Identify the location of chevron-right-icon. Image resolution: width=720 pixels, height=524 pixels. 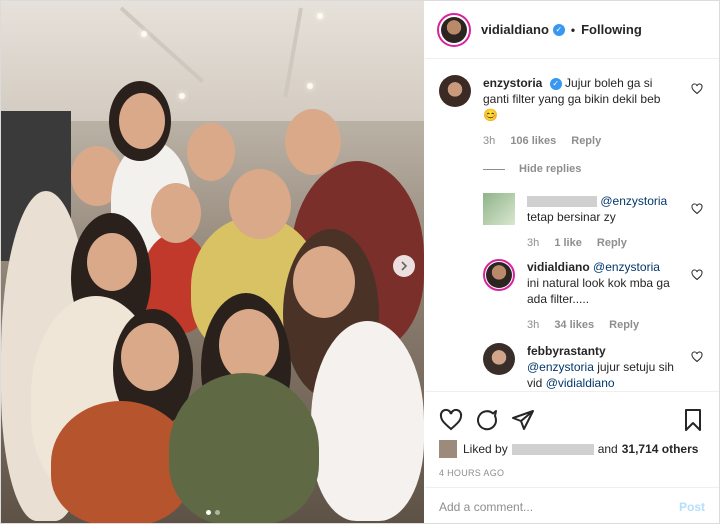
(404, 266).